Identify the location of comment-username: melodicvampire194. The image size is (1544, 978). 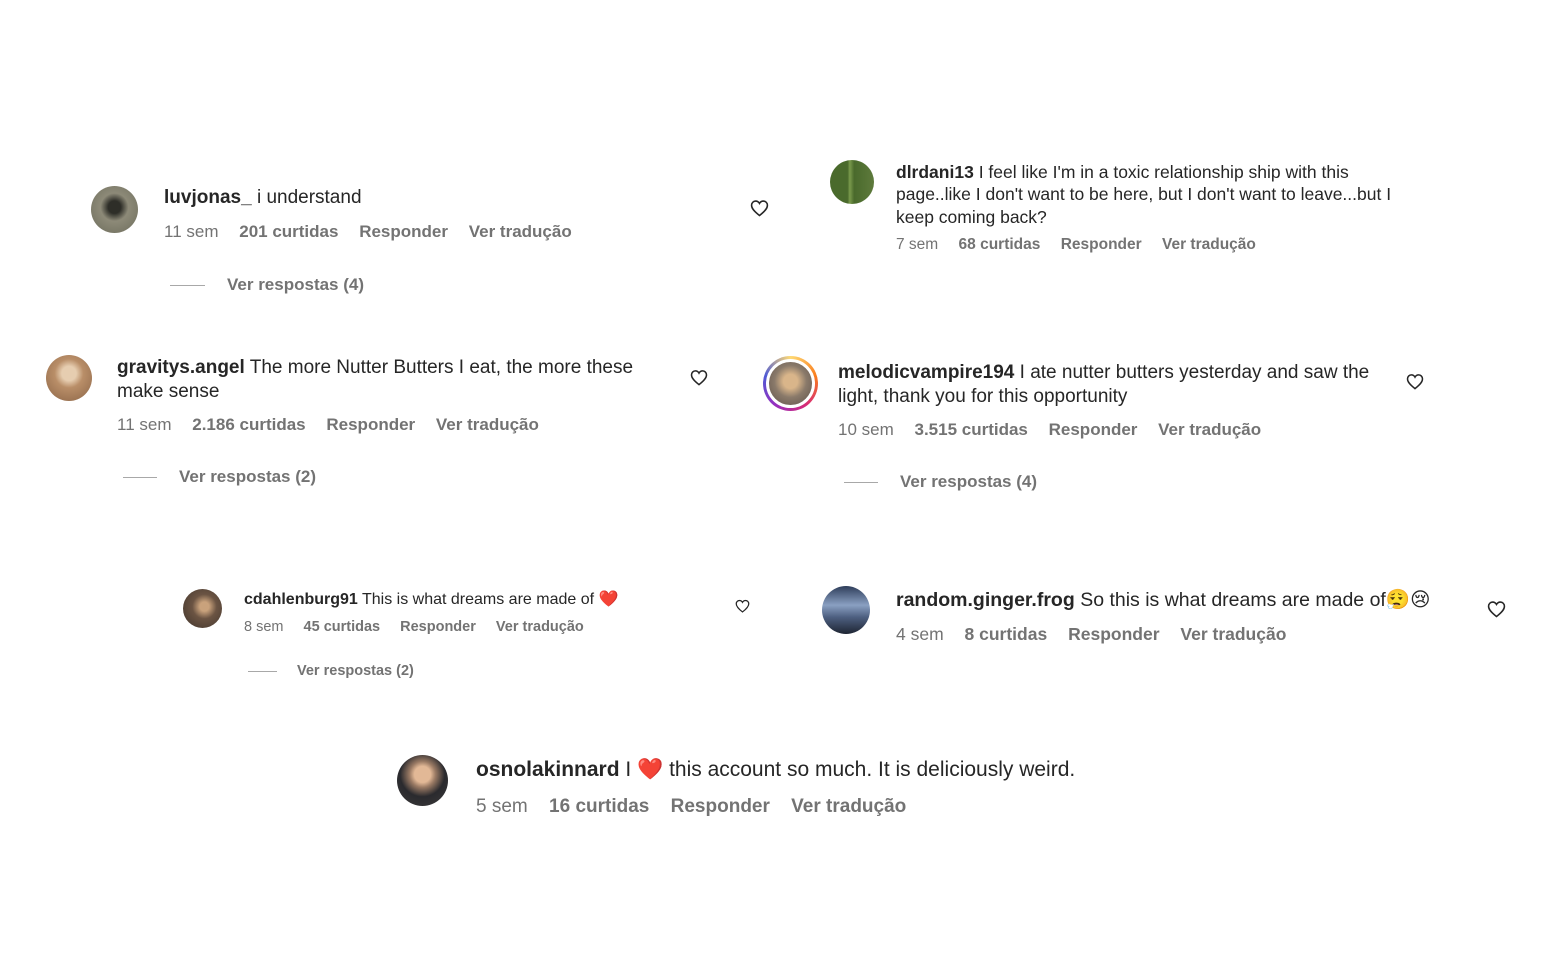
(926, 372).